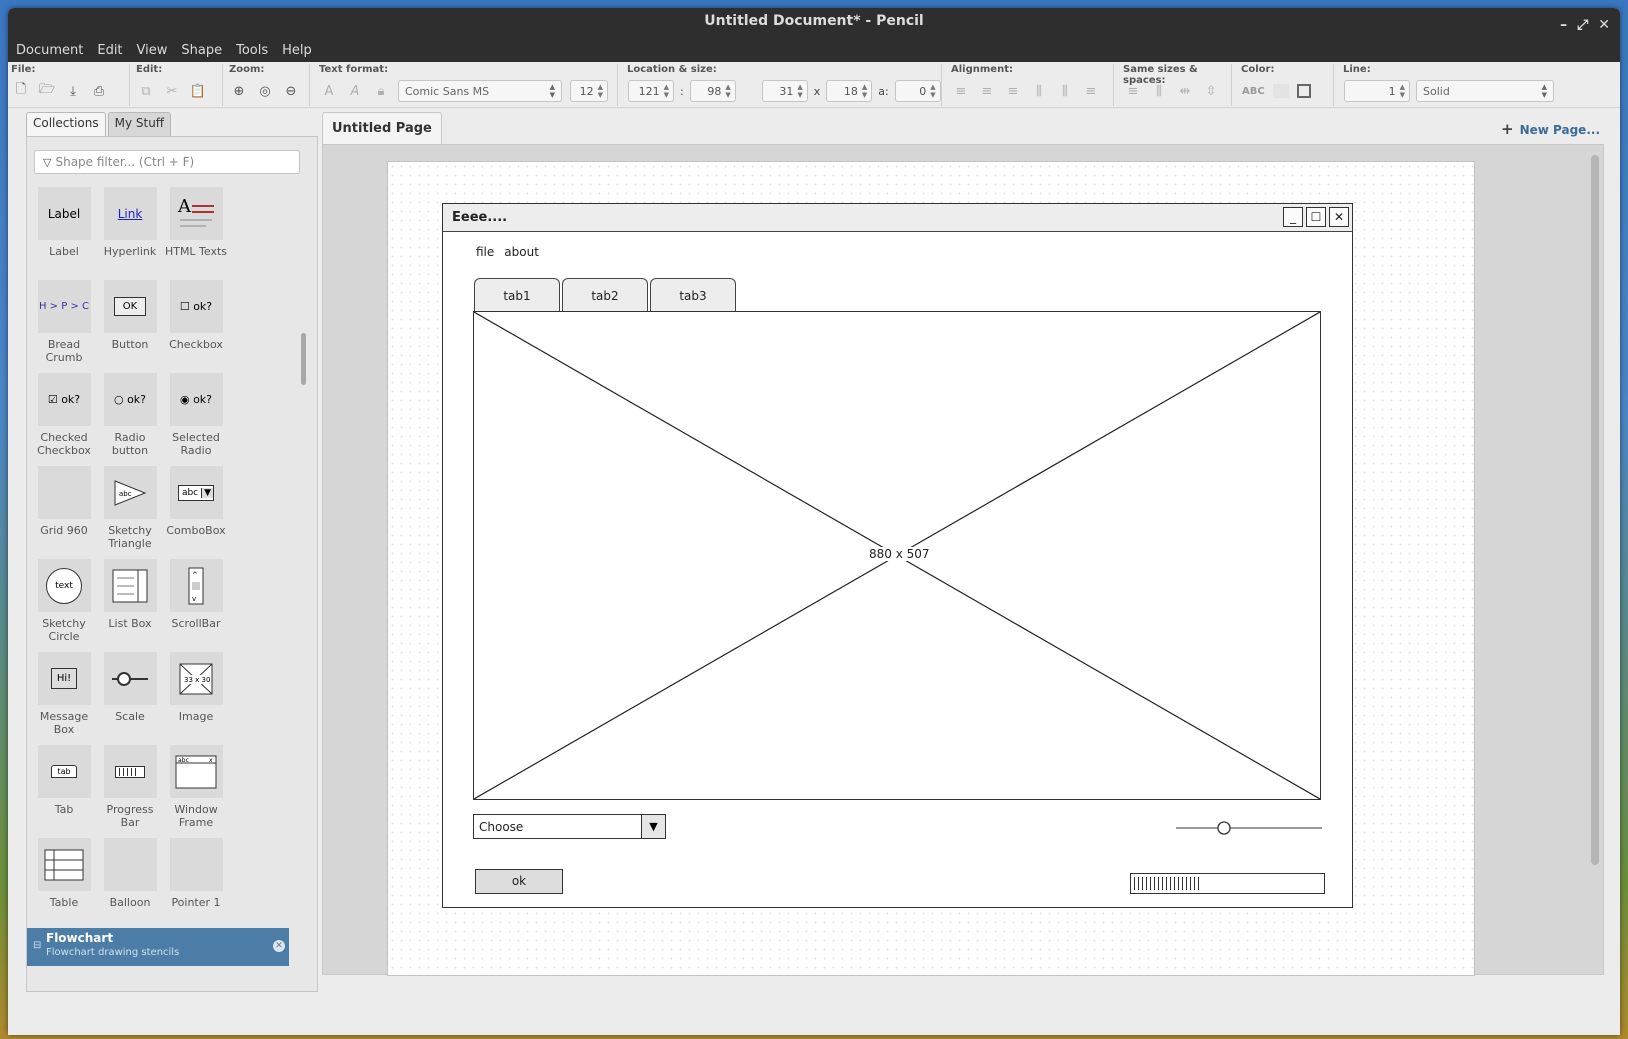 The width and height of the screenshot is (1628, 1039). What do you see at coordinates (265, 91) in the screenshot?
I see `zoom-reset-icon: ◎` at bounding box center [265, 91].